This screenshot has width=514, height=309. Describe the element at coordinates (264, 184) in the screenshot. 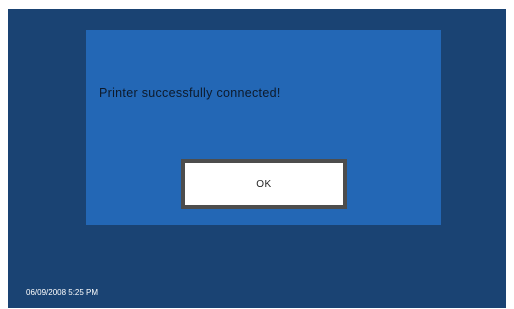

I see `ok-button: OK` at that location.